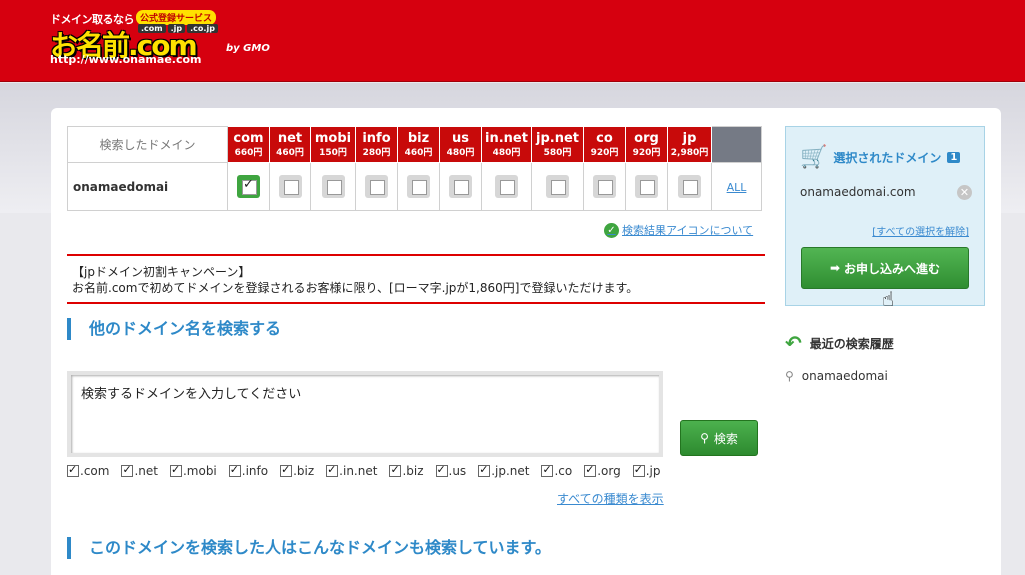 The width and height of the screenshot is (1025, 575). What do you see at coordinates (290, 144) in the screenshot?
I see `tld-header-net: net 460円` at bounding box center [290, 144].